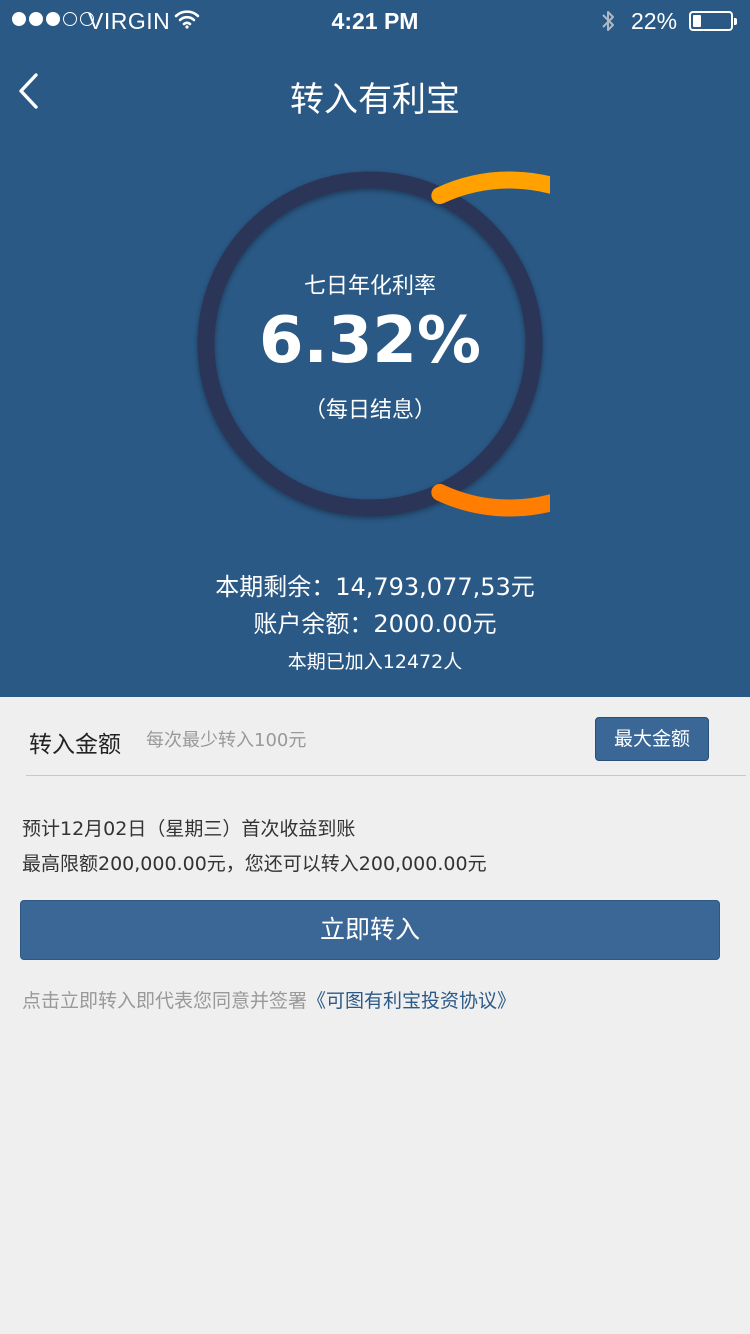 This screenshot has width=750, height=1334. Describe the element at coordinates (375, 100) in the screenshot. I see `page-title: 转入有利宝` at that location.